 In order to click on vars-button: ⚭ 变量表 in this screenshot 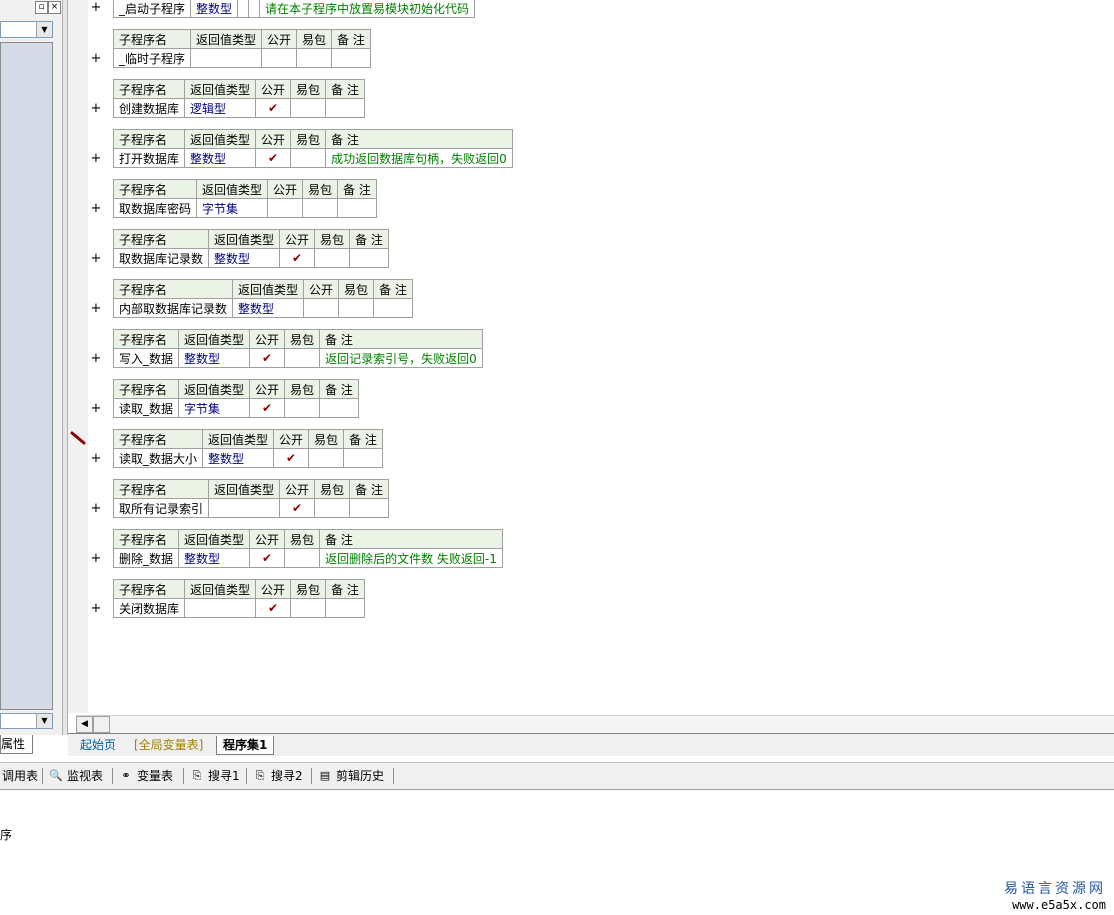, I will do `click(146, 776)`.